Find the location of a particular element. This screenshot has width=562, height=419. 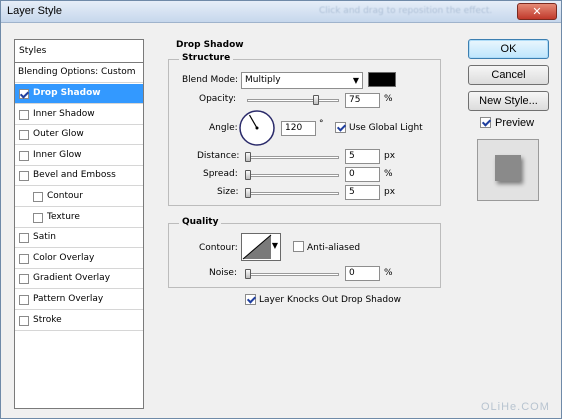

opacity-label: Opacity: is located at coordinates (217, 99).